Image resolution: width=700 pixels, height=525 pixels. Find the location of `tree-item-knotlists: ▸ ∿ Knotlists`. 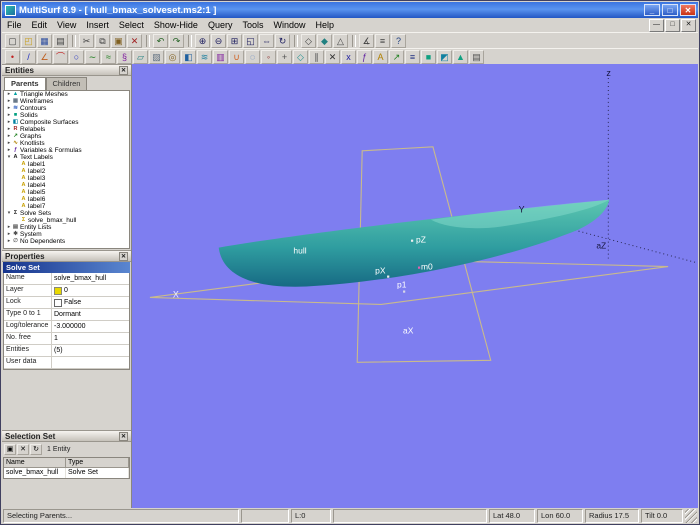

tree-item-knotlists: ▸ ∿ Knotlists is located at coordinates (66, 143).